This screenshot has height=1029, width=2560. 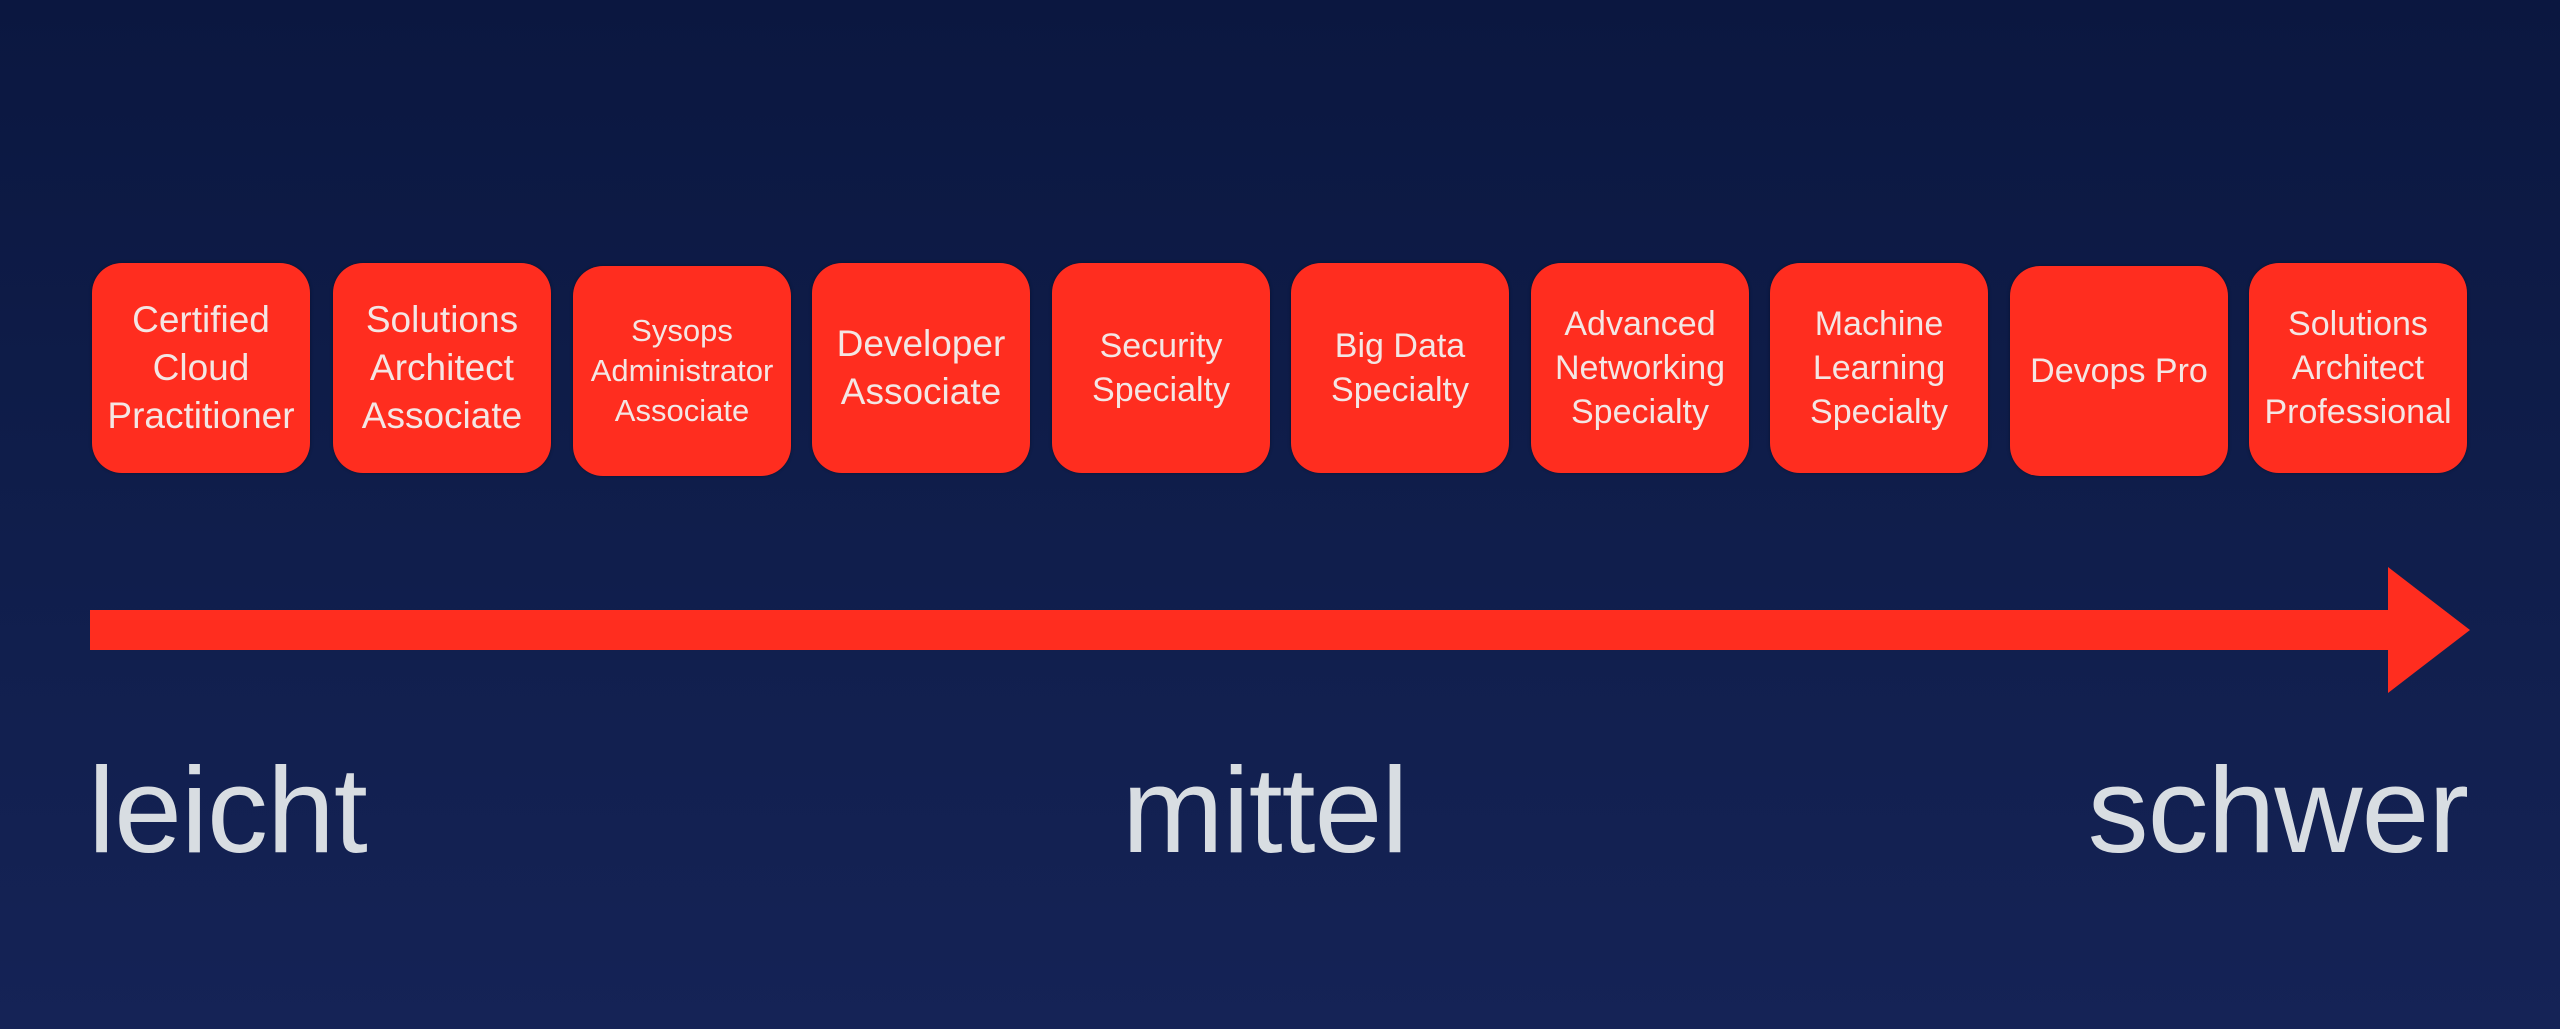 I want to click on card-label: Solutions Architect Professional, so click(x=2358, y=368).